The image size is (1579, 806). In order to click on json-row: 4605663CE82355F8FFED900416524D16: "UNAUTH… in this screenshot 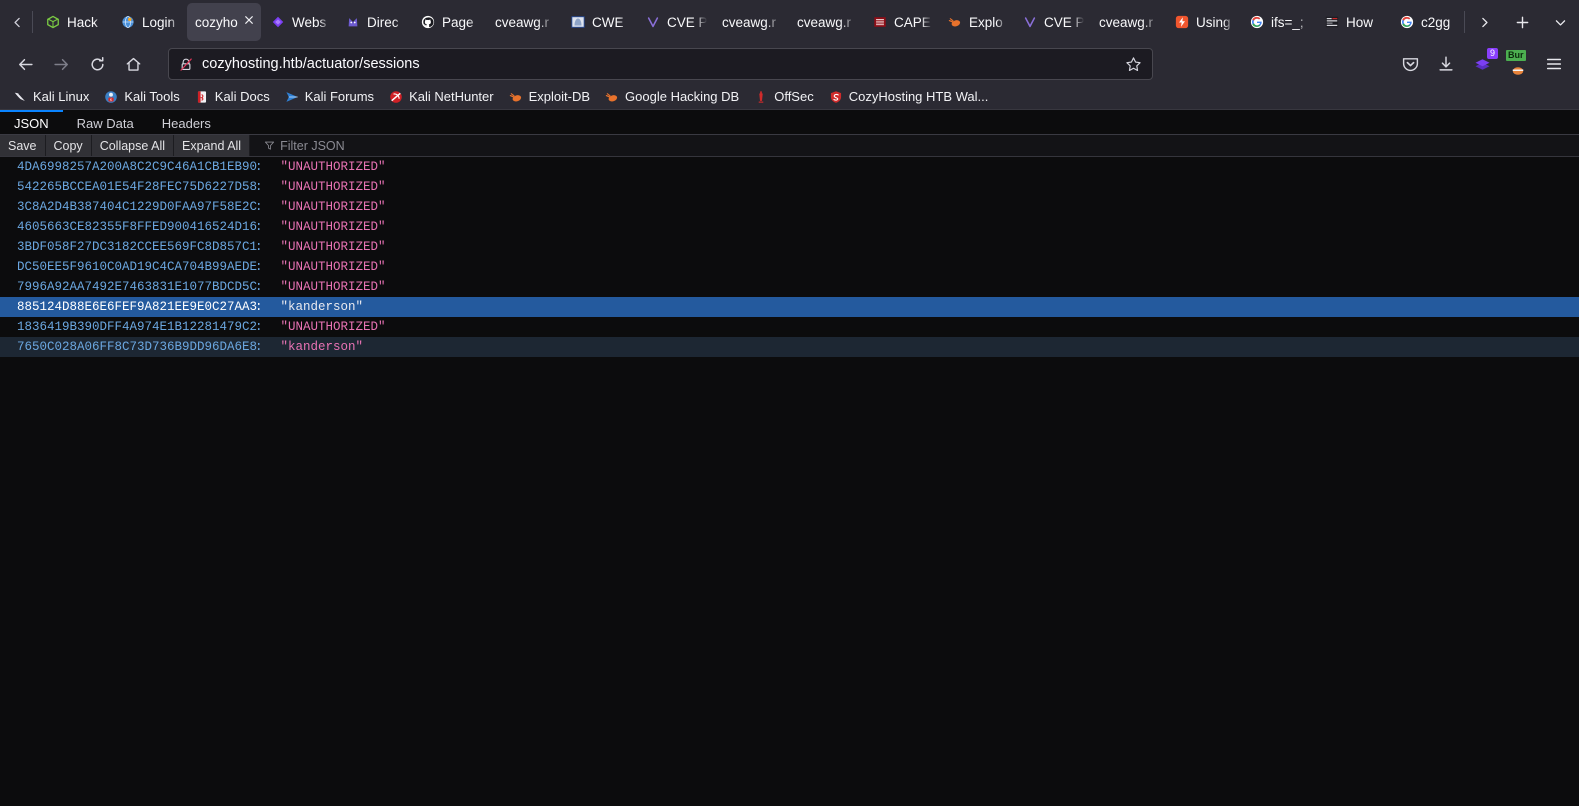, I will do `click(789, 227)`.